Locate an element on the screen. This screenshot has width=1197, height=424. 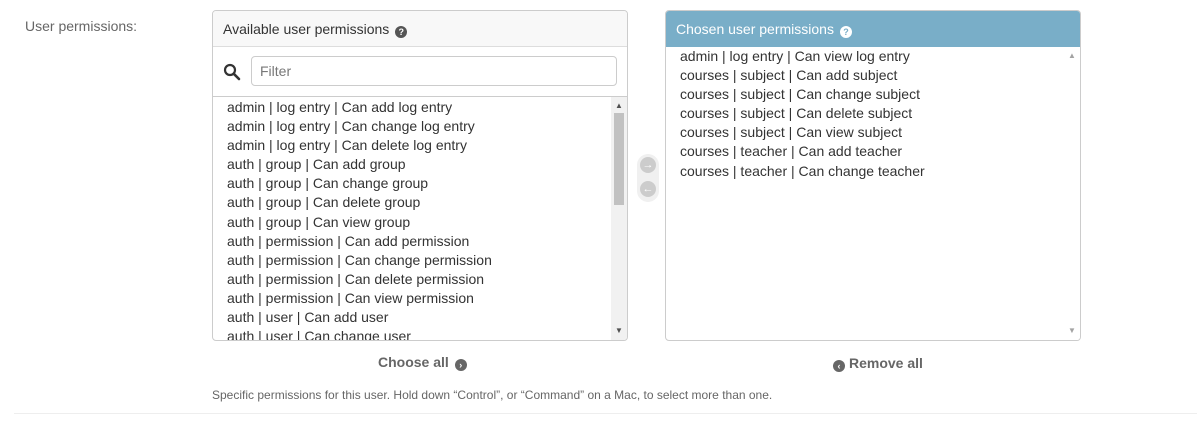
list-item: courses | teacher | Can add teacher is located at coordinates (865, 151).